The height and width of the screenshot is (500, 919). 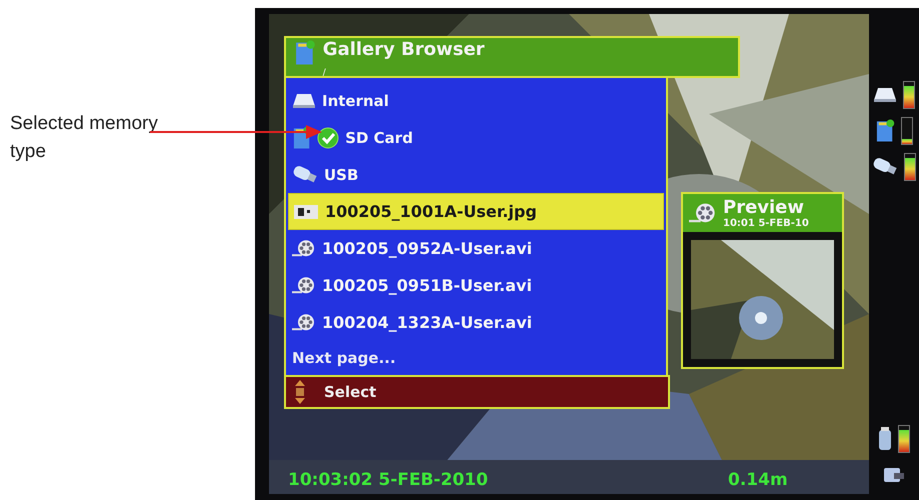 I want to click on annotation-text: Selected memory type, so click(x=84, y=138).